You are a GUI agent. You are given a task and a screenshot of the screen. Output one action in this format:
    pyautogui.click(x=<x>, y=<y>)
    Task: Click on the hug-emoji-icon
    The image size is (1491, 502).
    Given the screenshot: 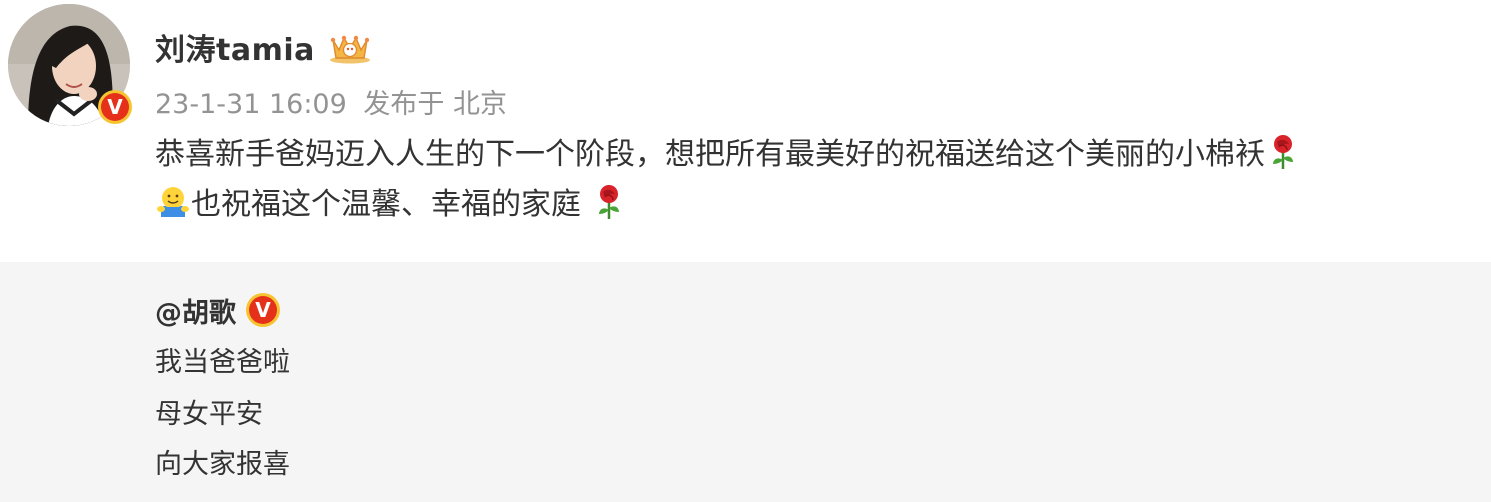 What is the action you would take?
    pyautogui.click(x=173, y=202)
    